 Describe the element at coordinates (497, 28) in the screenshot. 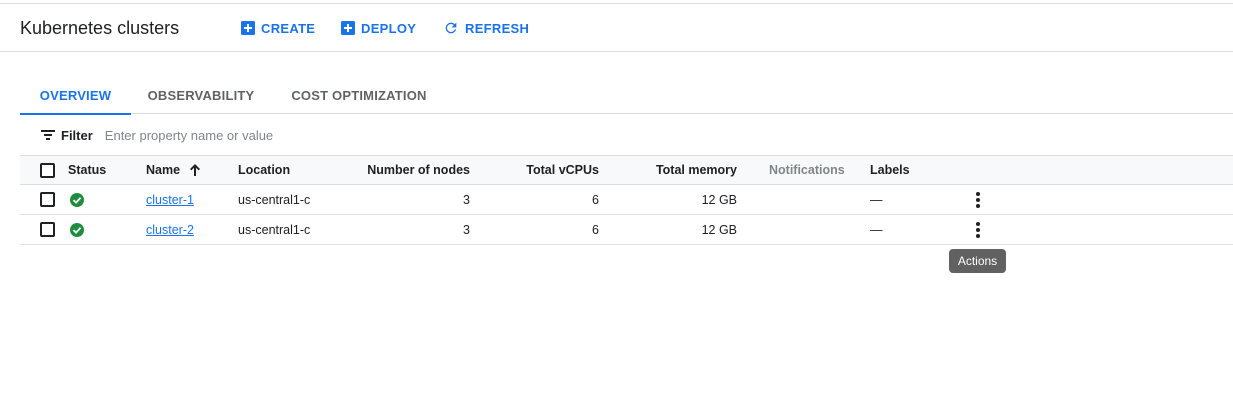

I see `refresh-button-label: REFRESH` at that location.